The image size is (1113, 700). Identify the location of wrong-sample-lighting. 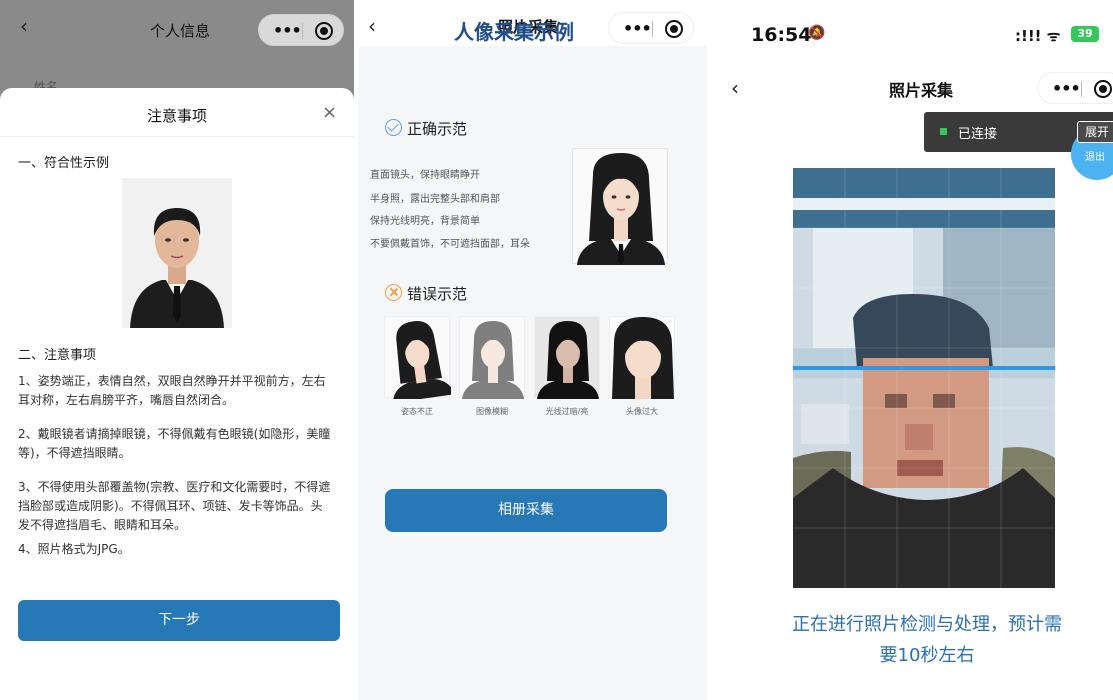
(567, 357).